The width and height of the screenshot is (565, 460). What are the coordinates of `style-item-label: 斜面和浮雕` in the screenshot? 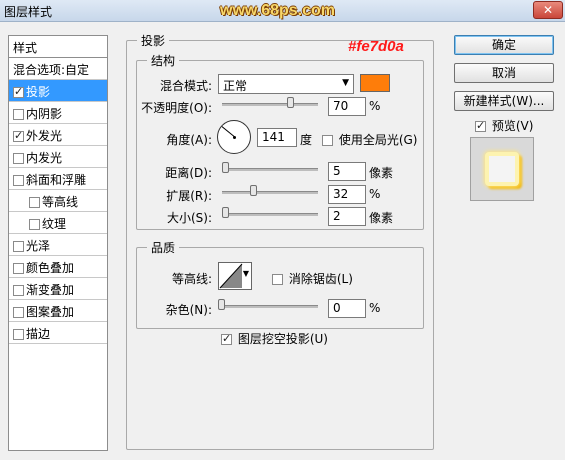 It's located at (56, 180).